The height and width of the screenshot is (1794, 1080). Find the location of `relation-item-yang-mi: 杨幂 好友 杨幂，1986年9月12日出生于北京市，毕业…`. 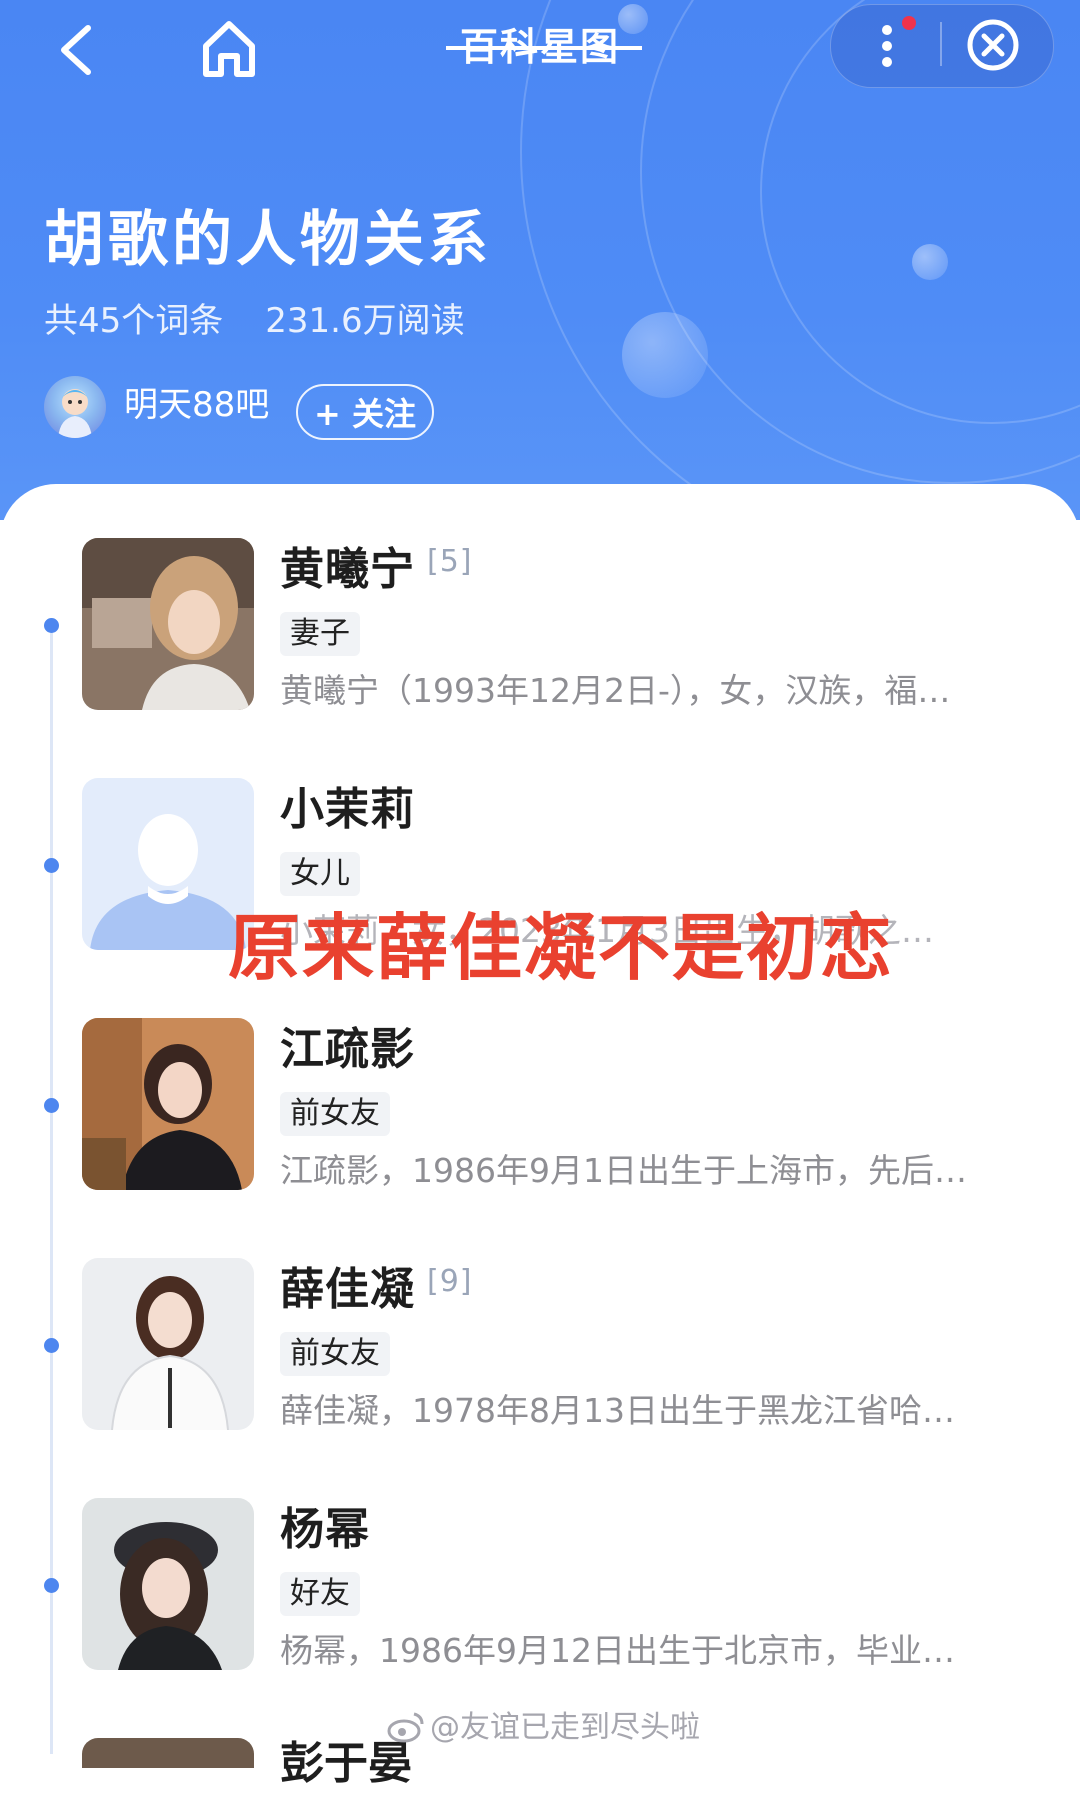

relation-item-yang-mi: 杨幂 好友 杨幂，1986年9月12日出生于北京市，毕业… is located at coordinates (562, 1586).